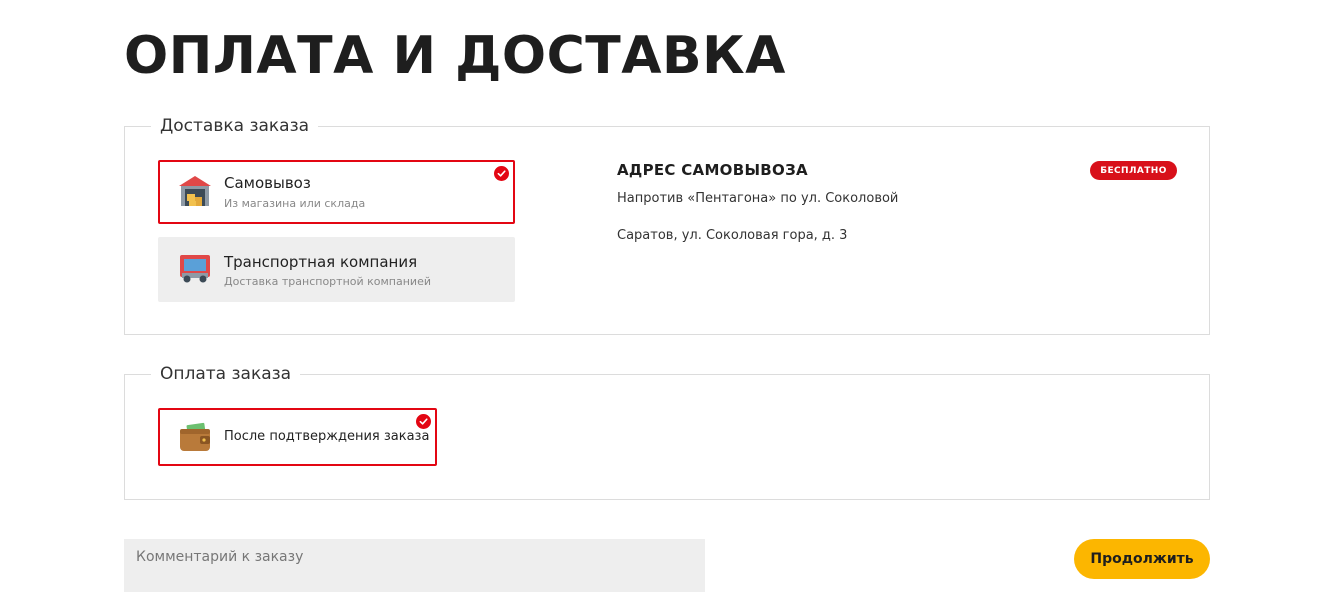 Image resolution: width=1340 pixels, height=592 pixels. What do you see at coordinates (327, 436) in the screenshot?
I see `option-title: После подтверждения заказа` at bounding box center [327, 436].